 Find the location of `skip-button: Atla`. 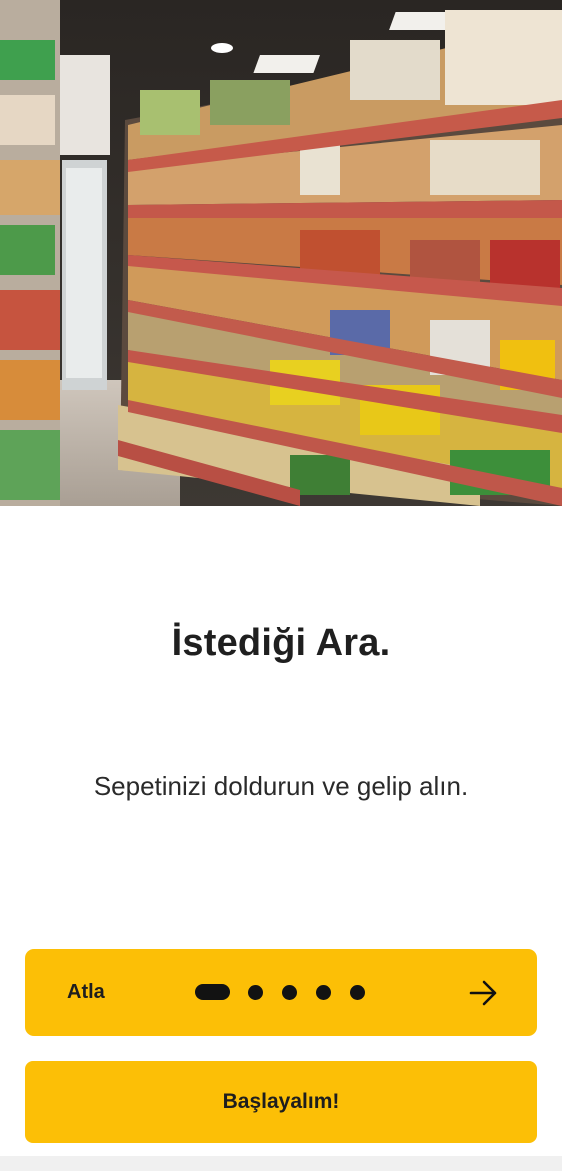

skip-button: Atla is located at coordinates (86, 992).